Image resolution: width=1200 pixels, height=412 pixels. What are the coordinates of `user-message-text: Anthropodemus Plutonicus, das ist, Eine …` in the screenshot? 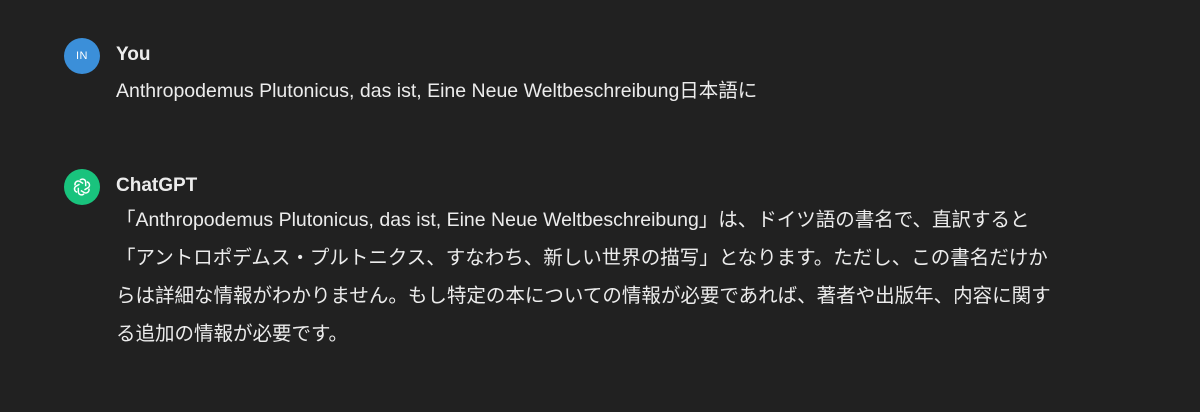 It's located at (437, 91).